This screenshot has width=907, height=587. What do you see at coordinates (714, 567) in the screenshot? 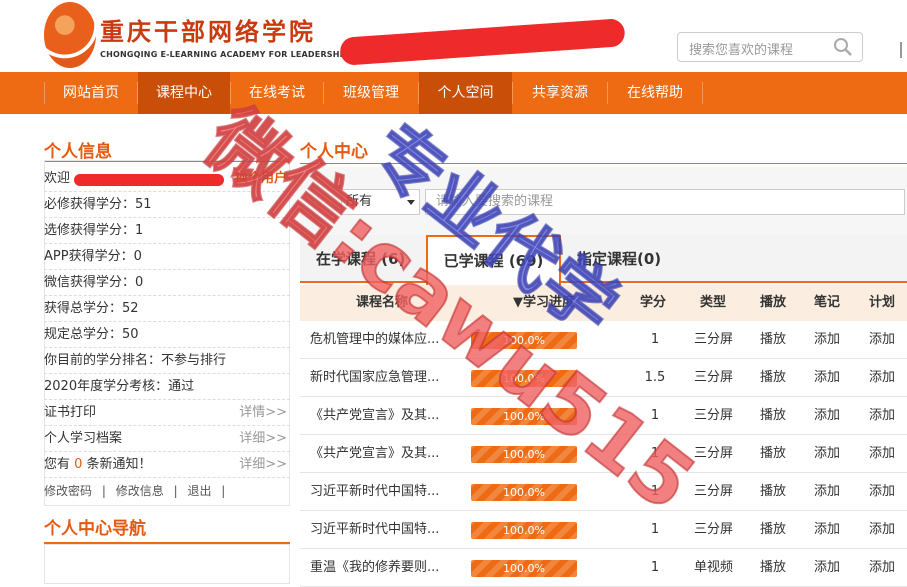
I see `type-cell: 单视频` at bounding box center [714, 567].